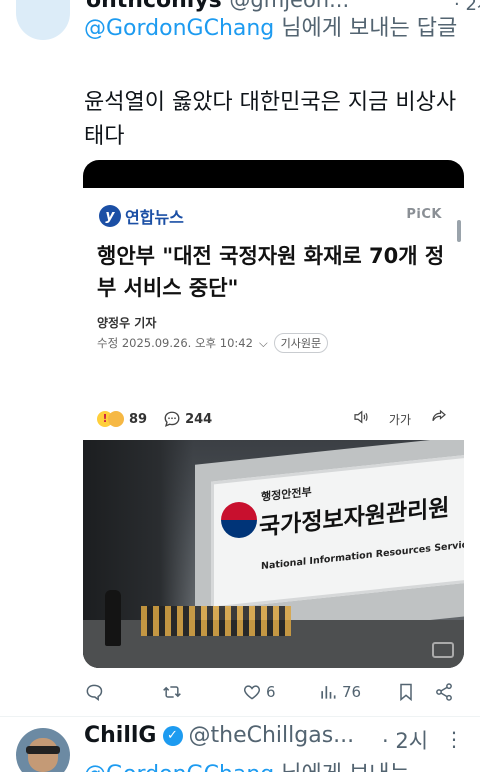  What do you see at coordinates (399, 419) in the screenshot?
I see `font-size-label: 가가` at bounding box center [399, 419].